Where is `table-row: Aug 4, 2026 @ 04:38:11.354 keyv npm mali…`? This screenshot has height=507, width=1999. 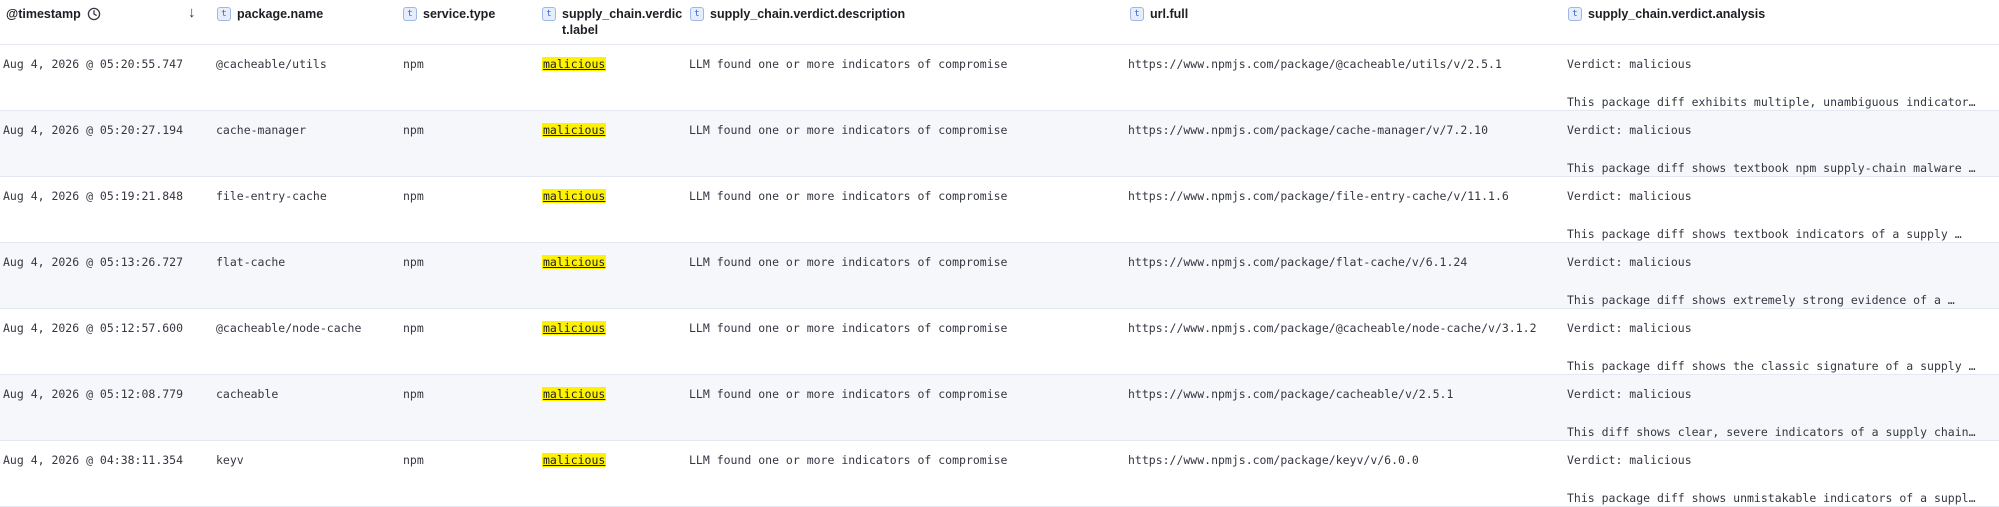
table-row: Aug 4, 2026 @ 04:38:11.354 keyv npm mali… is located at coordinates (999, 474).